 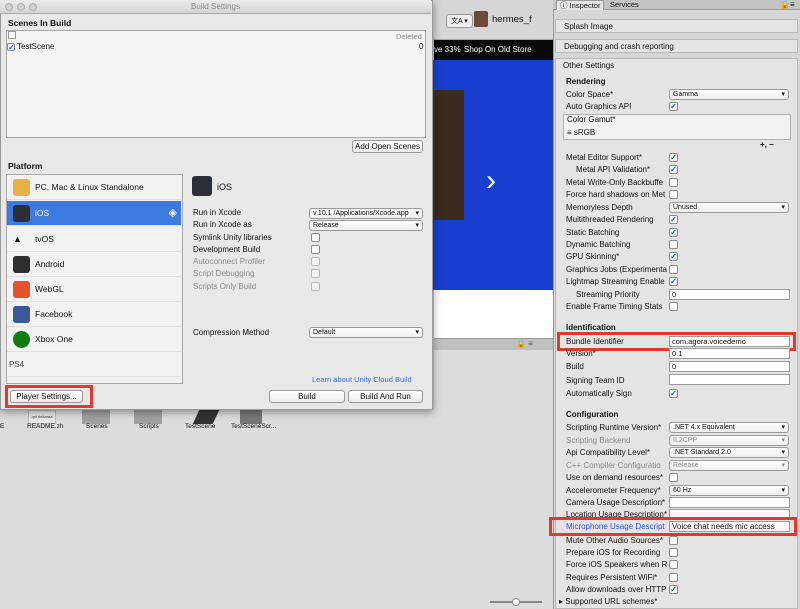 I want to click on memoryless-depth-select: Unused, so click(x=729, y=207).